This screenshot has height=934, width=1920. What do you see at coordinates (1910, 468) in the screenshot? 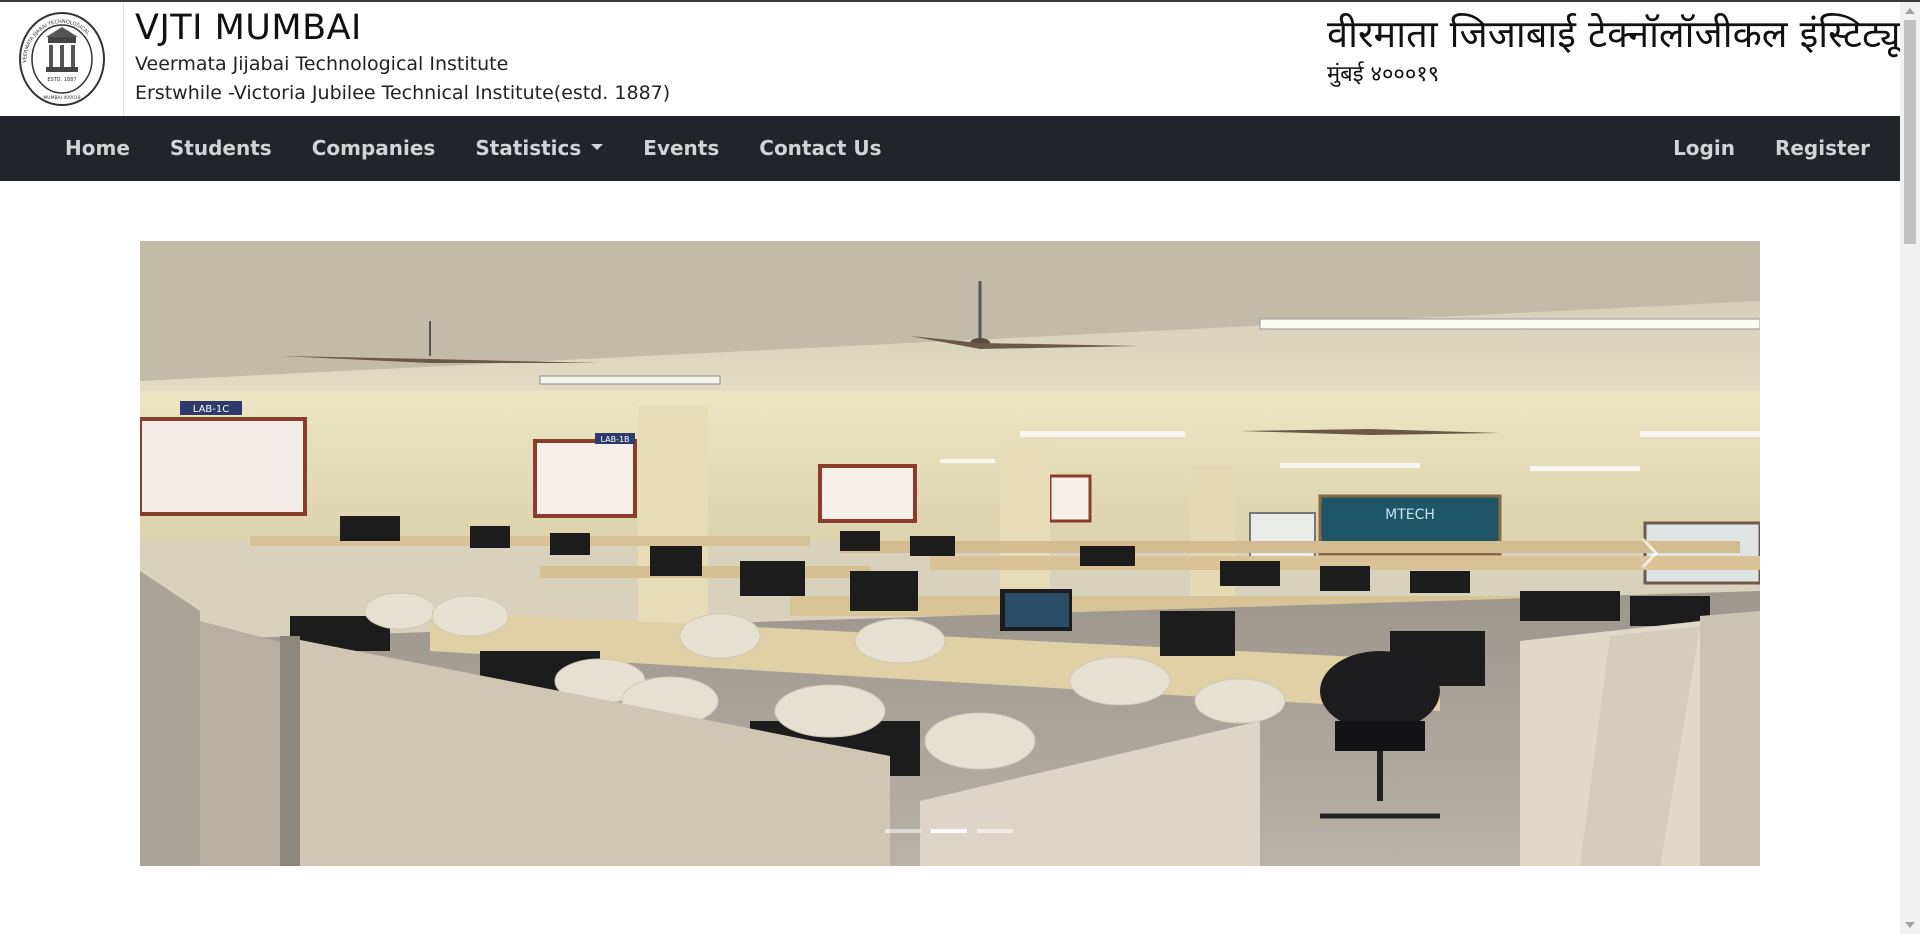
I see `page-scrollbar` at bounding box center [1910, 468].